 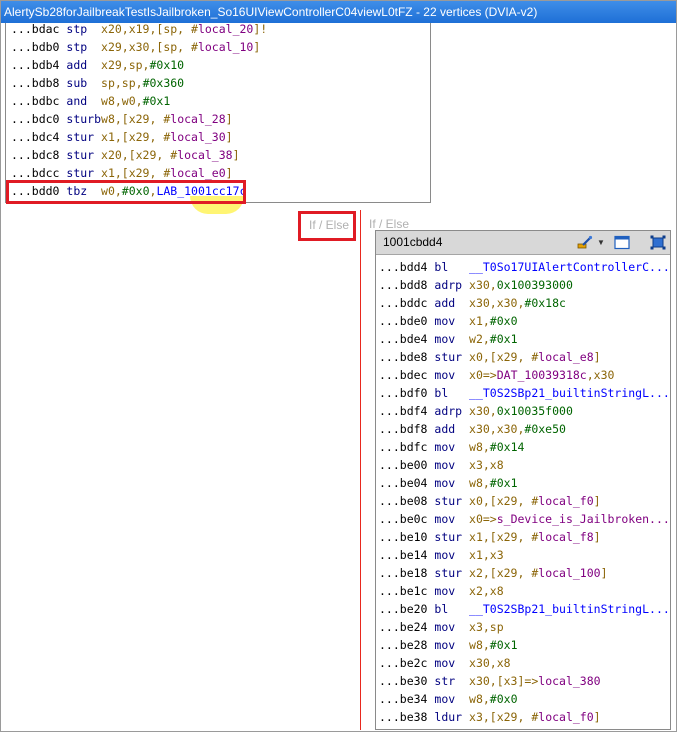 What do you see at coordinates (524, 501) in the screenshot?
I see `code-line: ...be08 stur x0,[x29, #local_f0]` at bounding box center [524, 501].